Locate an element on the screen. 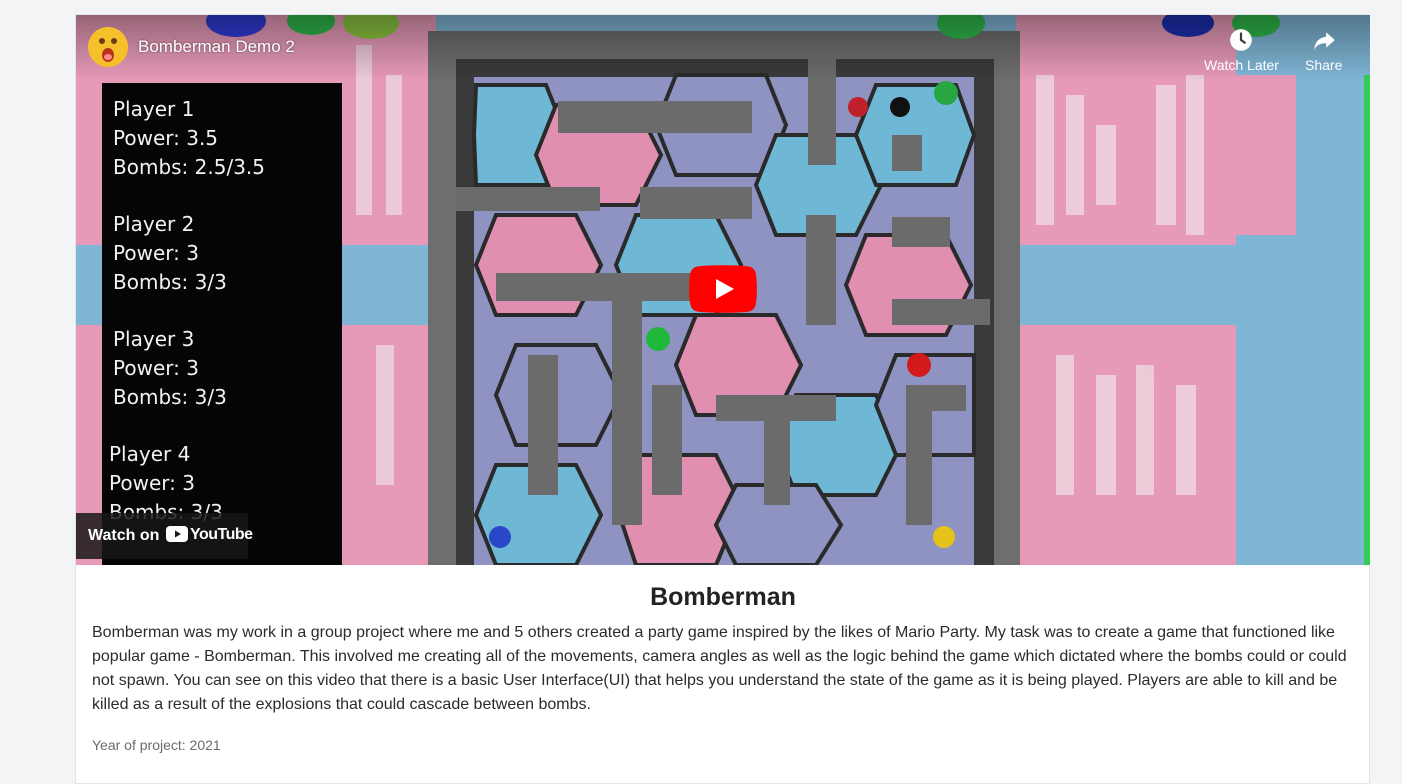 This screenshot has height=784, width=1402. hud-player-name: Player 4 is located at coordinates (150, 454).